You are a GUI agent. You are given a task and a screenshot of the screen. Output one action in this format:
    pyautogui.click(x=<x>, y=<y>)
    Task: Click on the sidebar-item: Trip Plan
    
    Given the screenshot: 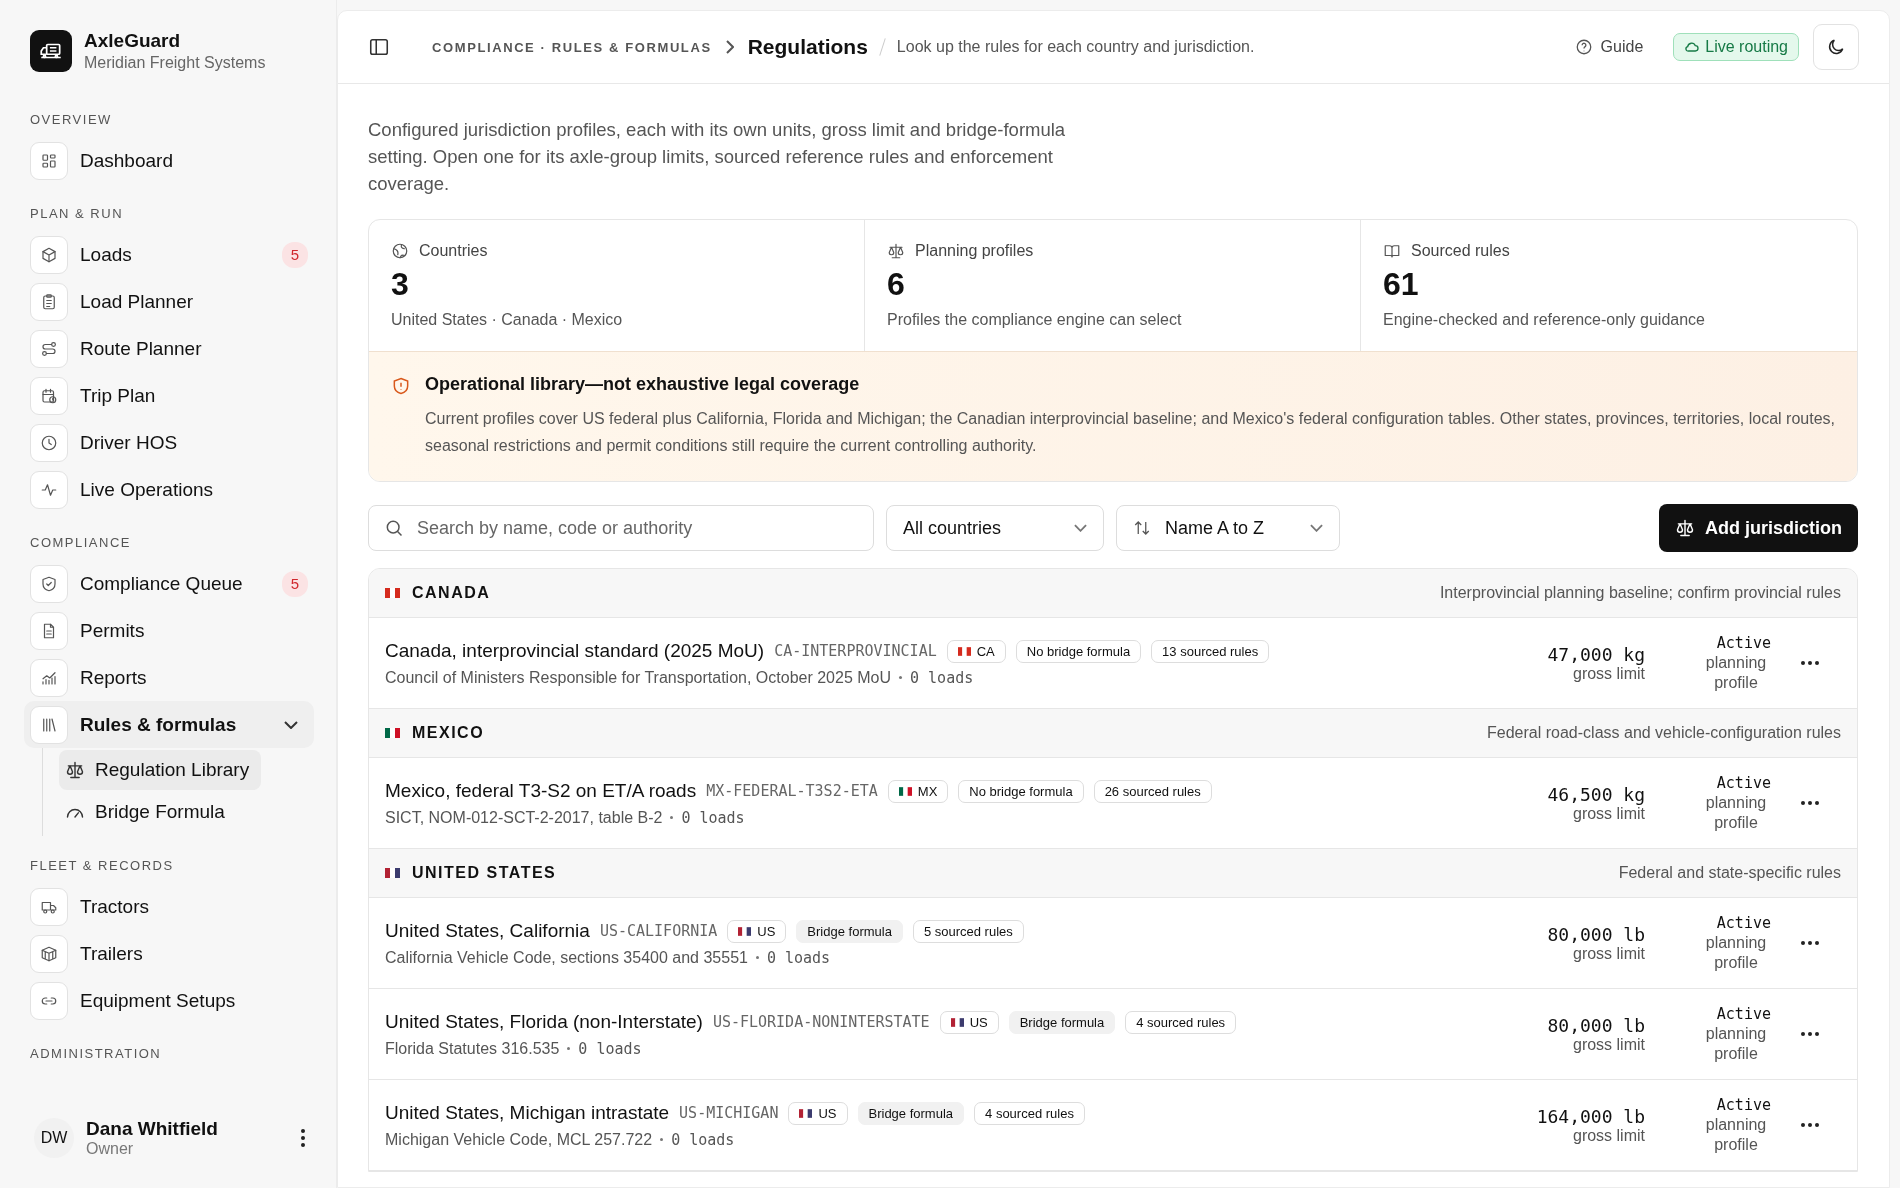 What is the action you would take?
    pyautogui.click(x=169, y=395)
    